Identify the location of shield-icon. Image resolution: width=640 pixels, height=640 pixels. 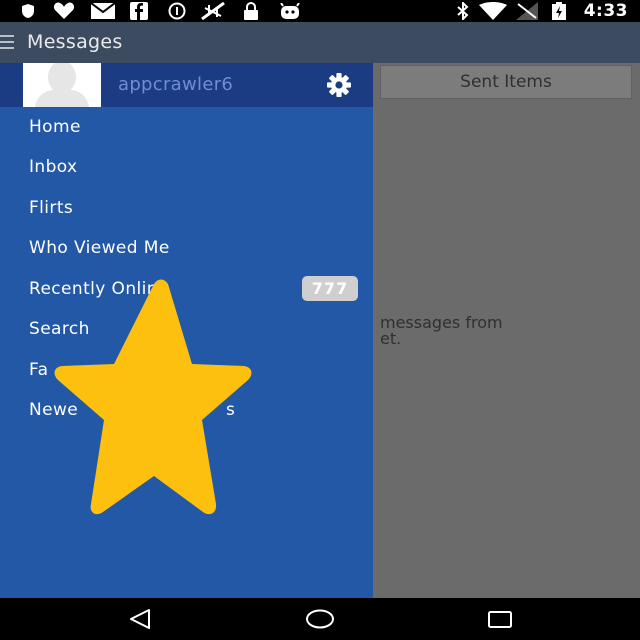
(28, 11).